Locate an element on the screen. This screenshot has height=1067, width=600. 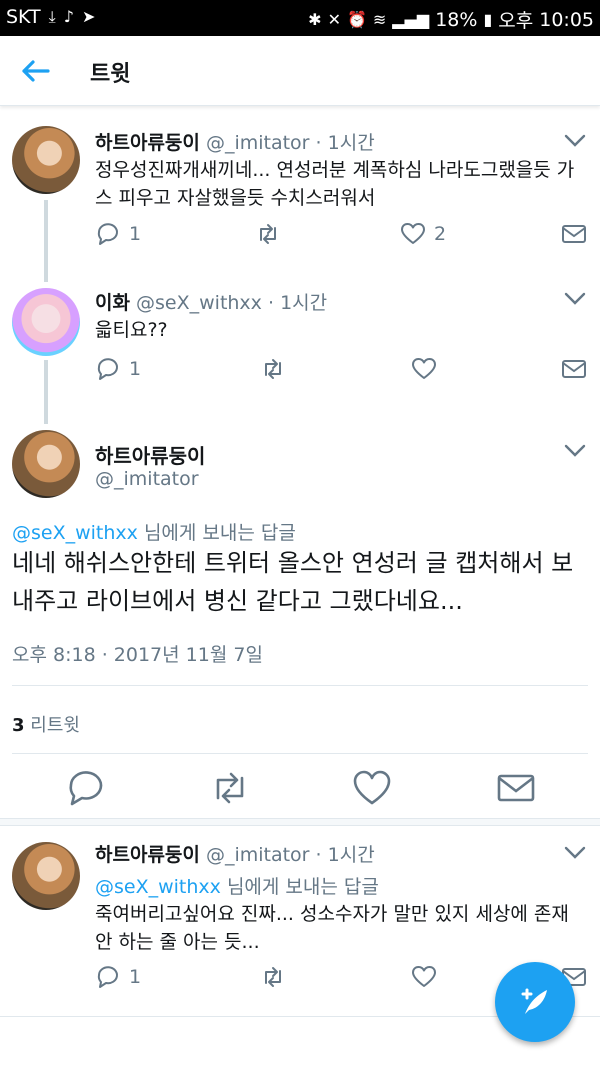
alarm-icon: ⏰ is located at coordinates (356, 19).